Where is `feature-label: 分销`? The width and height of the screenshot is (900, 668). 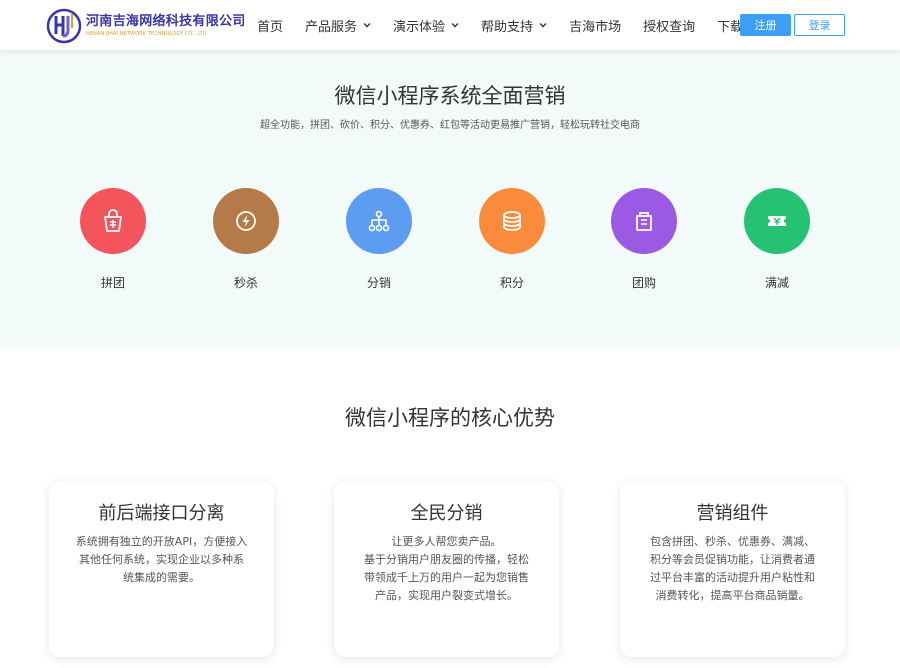
feature-label: 分销 is located at coordinates (378, 283).